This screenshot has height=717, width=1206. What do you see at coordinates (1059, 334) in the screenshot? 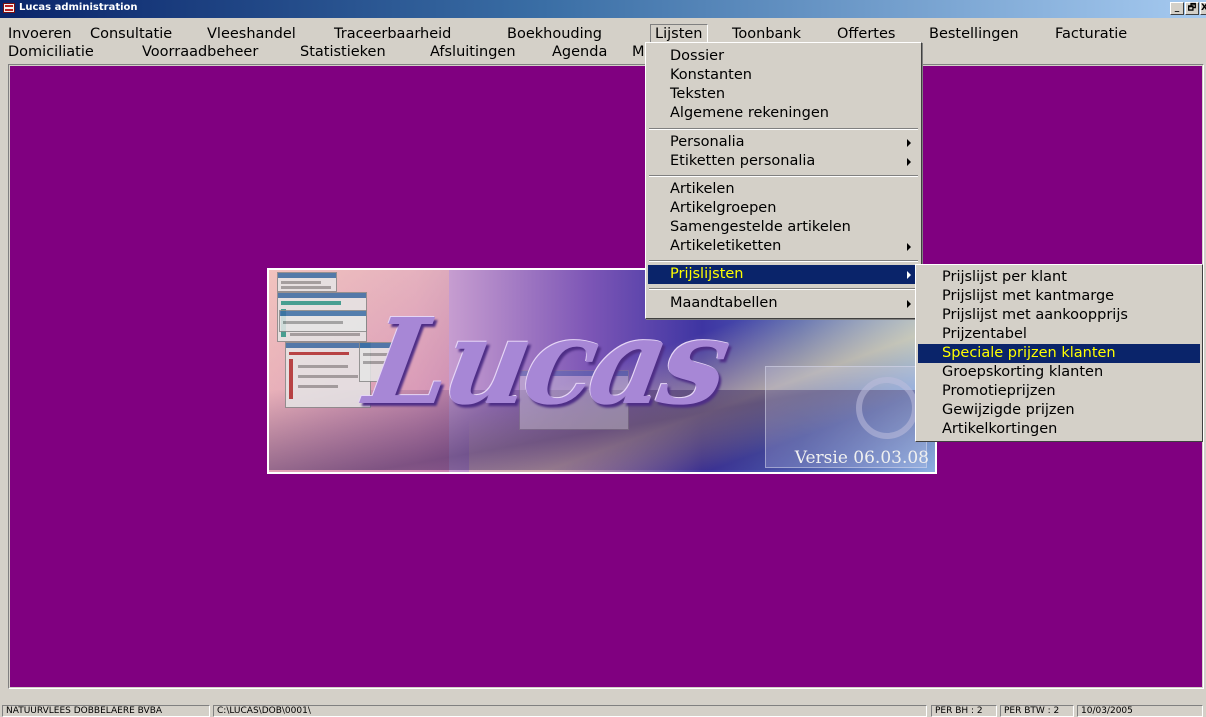
I see `submenu-item-prijzentabel: Prijzentabel` at bounding box center [1059, 334].